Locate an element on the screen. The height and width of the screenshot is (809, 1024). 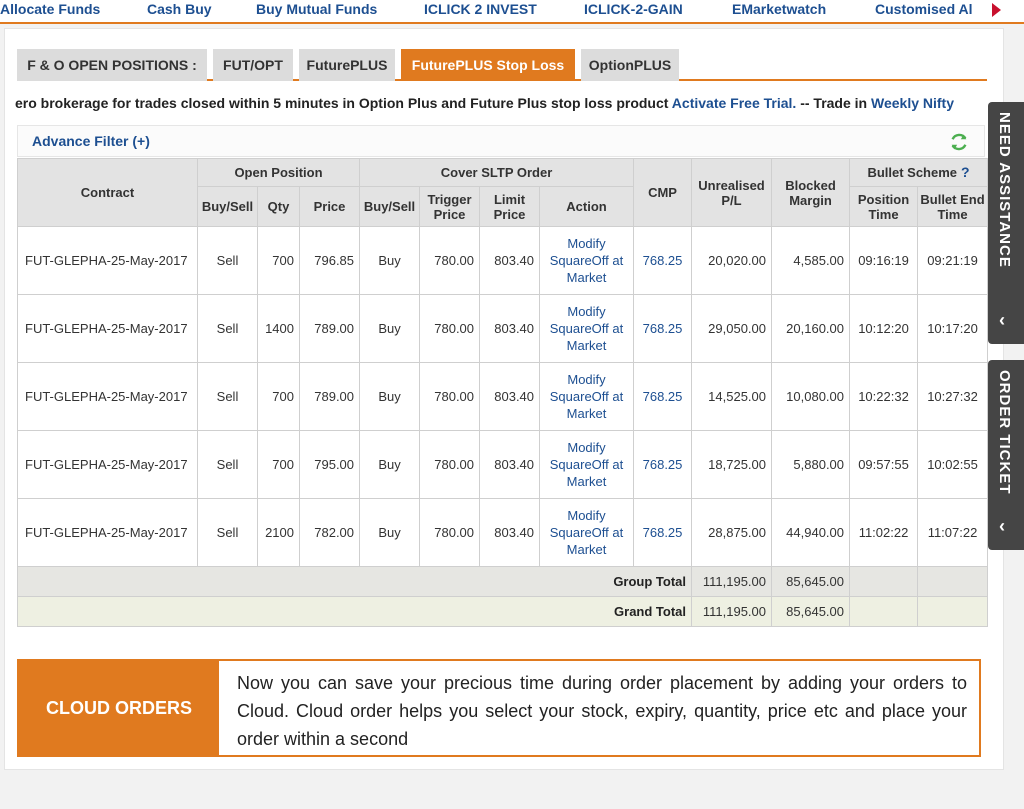
group-total-empty is located at coordinates (884, 581).